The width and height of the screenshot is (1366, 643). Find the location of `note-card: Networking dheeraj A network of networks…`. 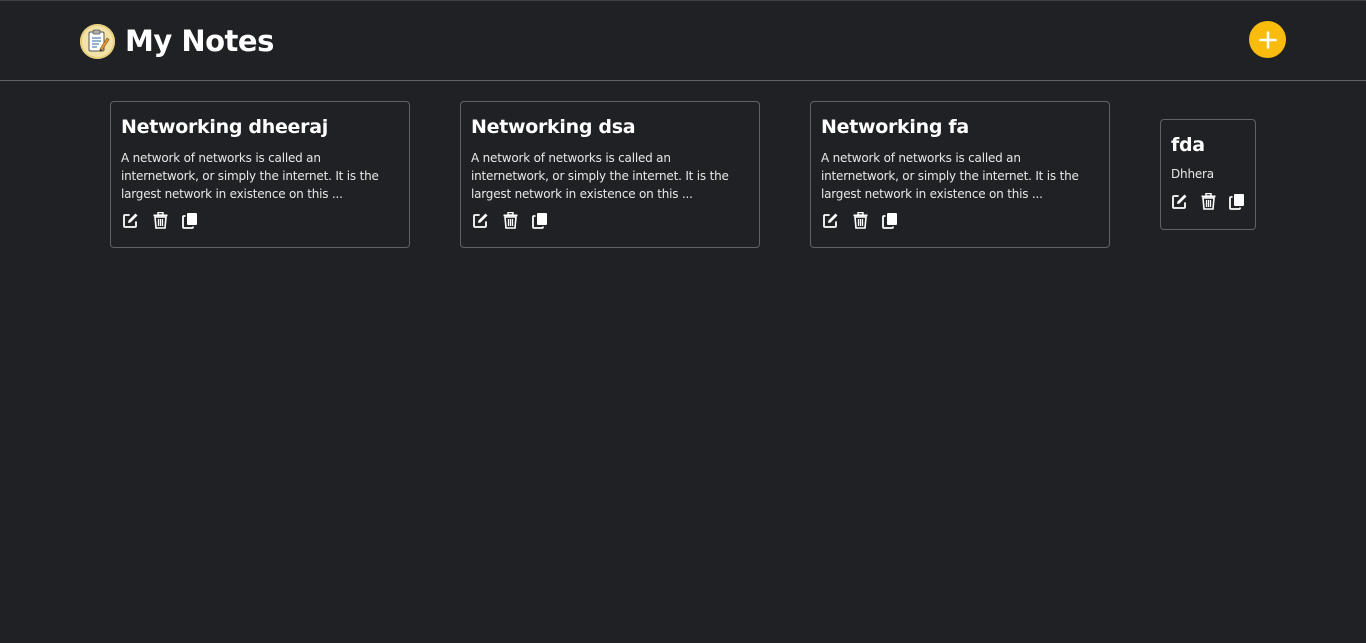

note-card: Networking dheeraj A network of networks… is located at coordinates (260, 174).